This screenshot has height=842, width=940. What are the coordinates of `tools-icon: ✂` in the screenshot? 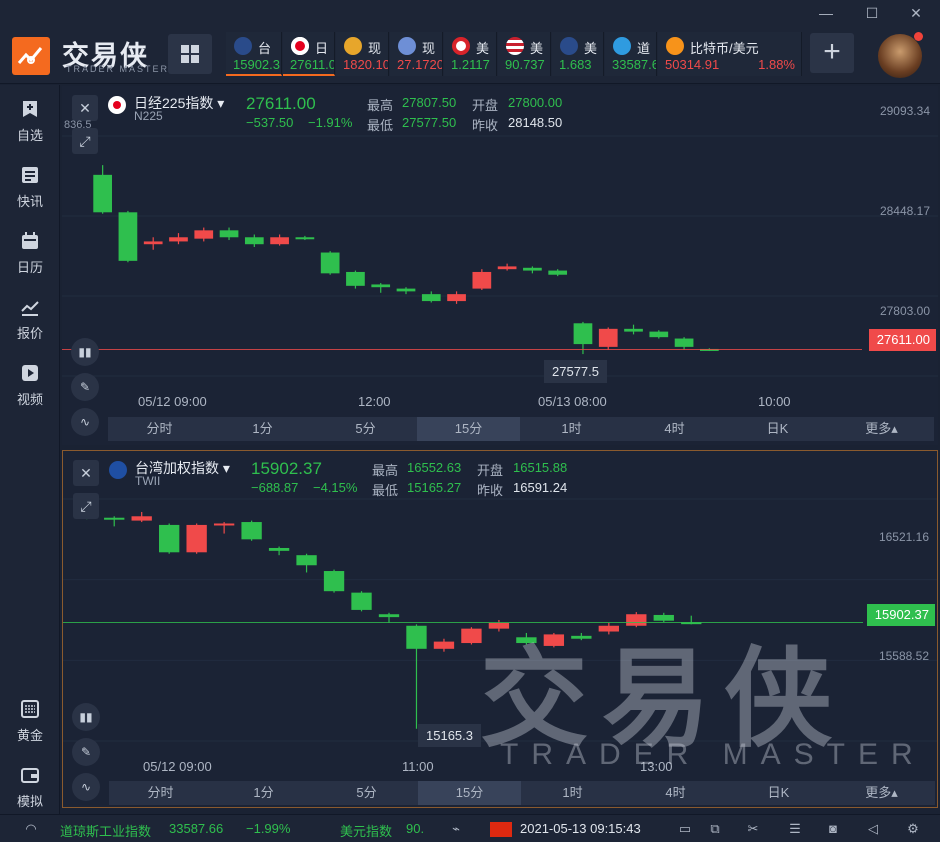 It's located at (753, 829).